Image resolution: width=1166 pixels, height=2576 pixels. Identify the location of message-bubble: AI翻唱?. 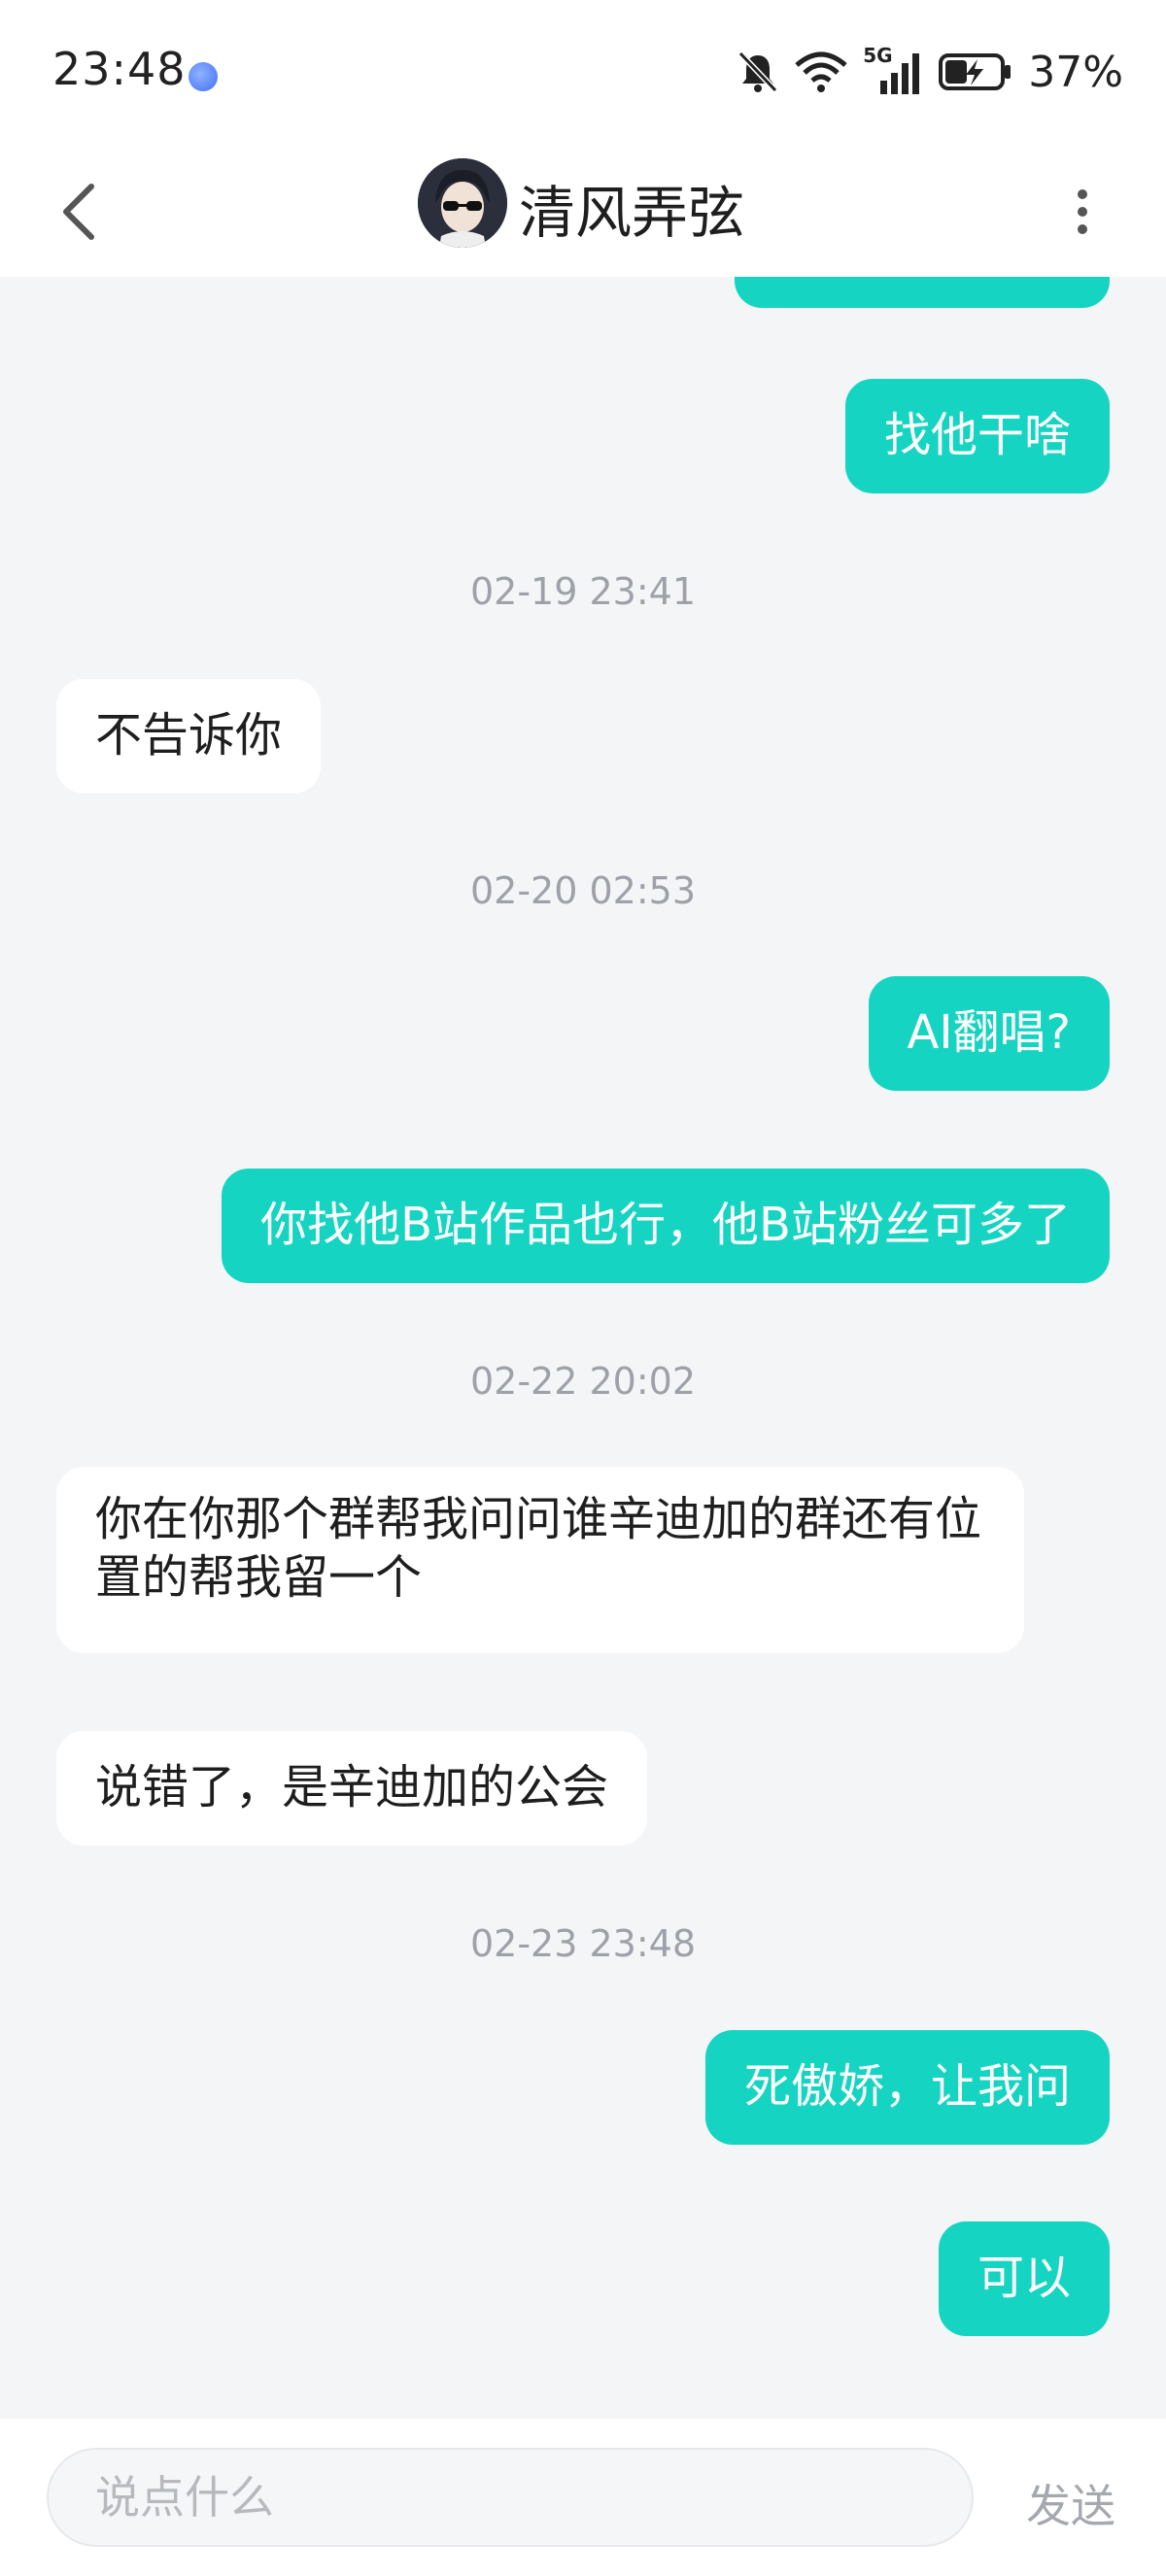
(989, 1033).